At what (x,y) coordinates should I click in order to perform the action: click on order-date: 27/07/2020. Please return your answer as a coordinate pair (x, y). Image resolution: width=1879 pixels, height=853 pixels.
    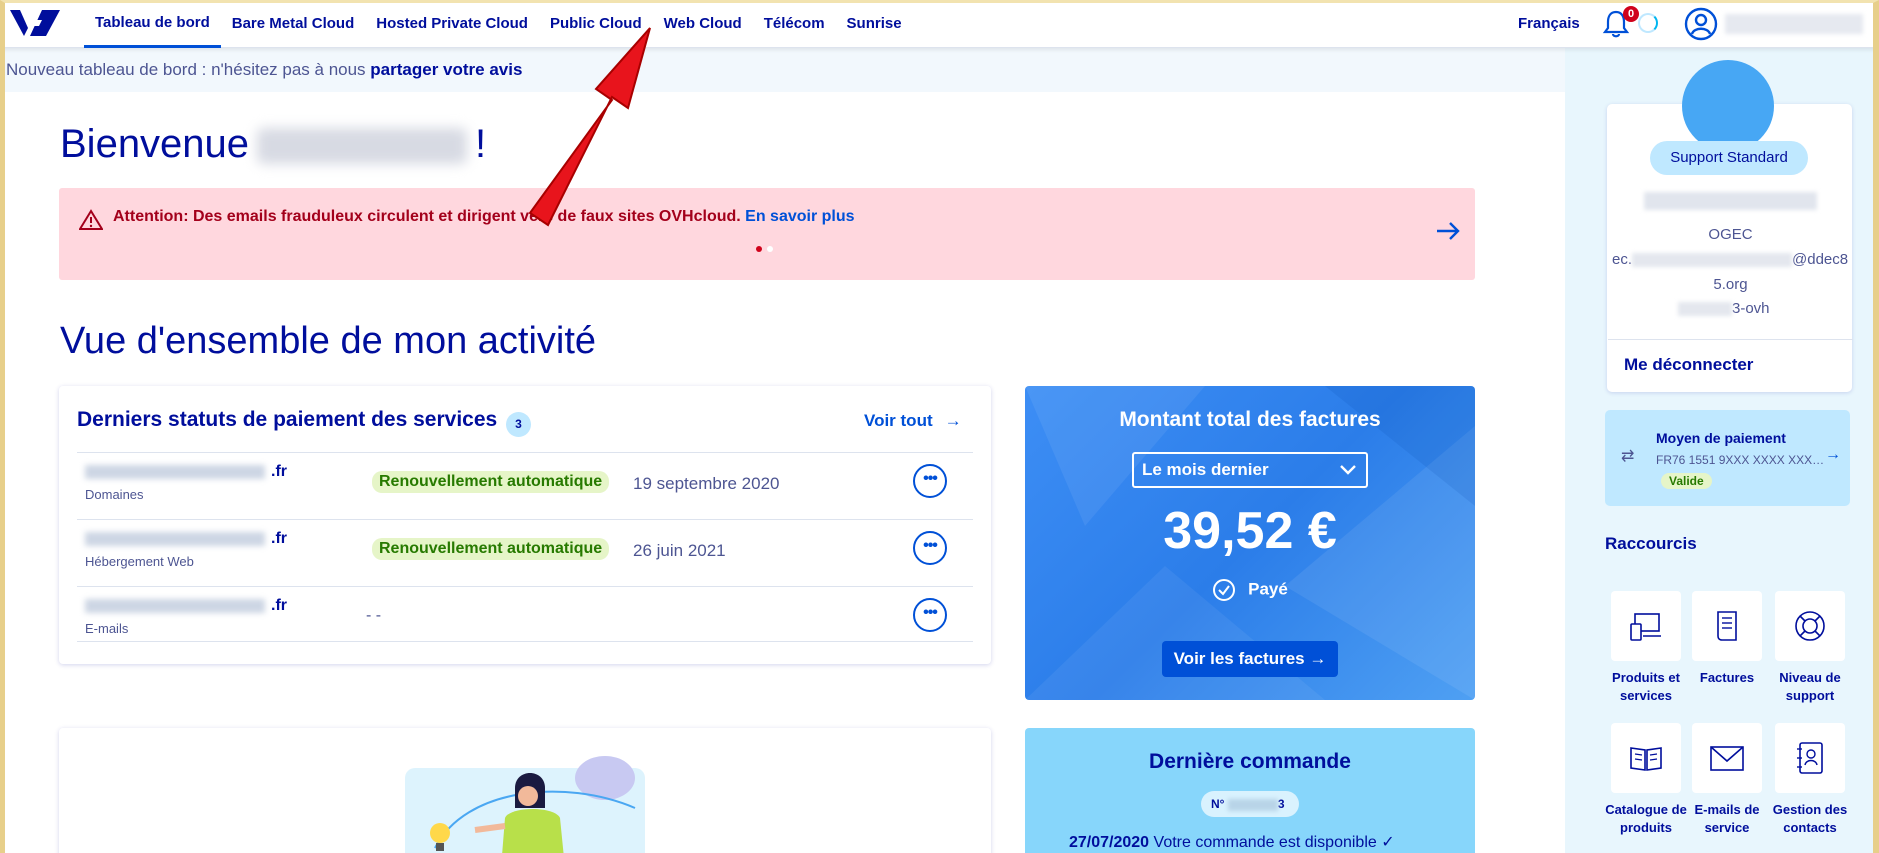
    Looking at the image, I should click on (1109, 842).